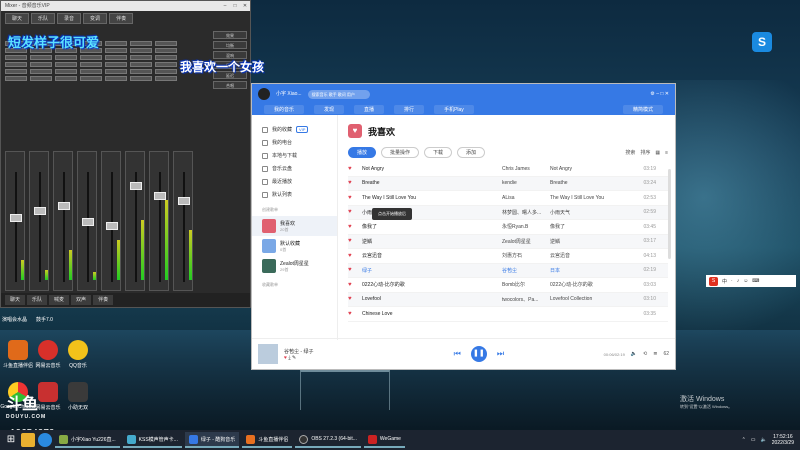 This screenshot has width=800, height=450. What do you see at coordinates (107, 86) in the screenshot?
I see `mixer-effects-grid` at bounding box center [107, 86].